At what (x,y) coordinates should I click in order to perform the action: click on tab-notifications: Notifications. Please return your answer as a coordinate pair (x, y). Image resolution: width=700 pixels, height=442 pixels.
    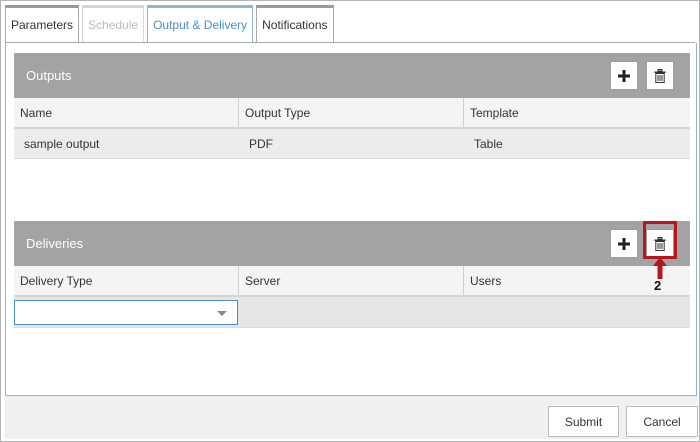
    Looking at the image, I should click on (295, 23).